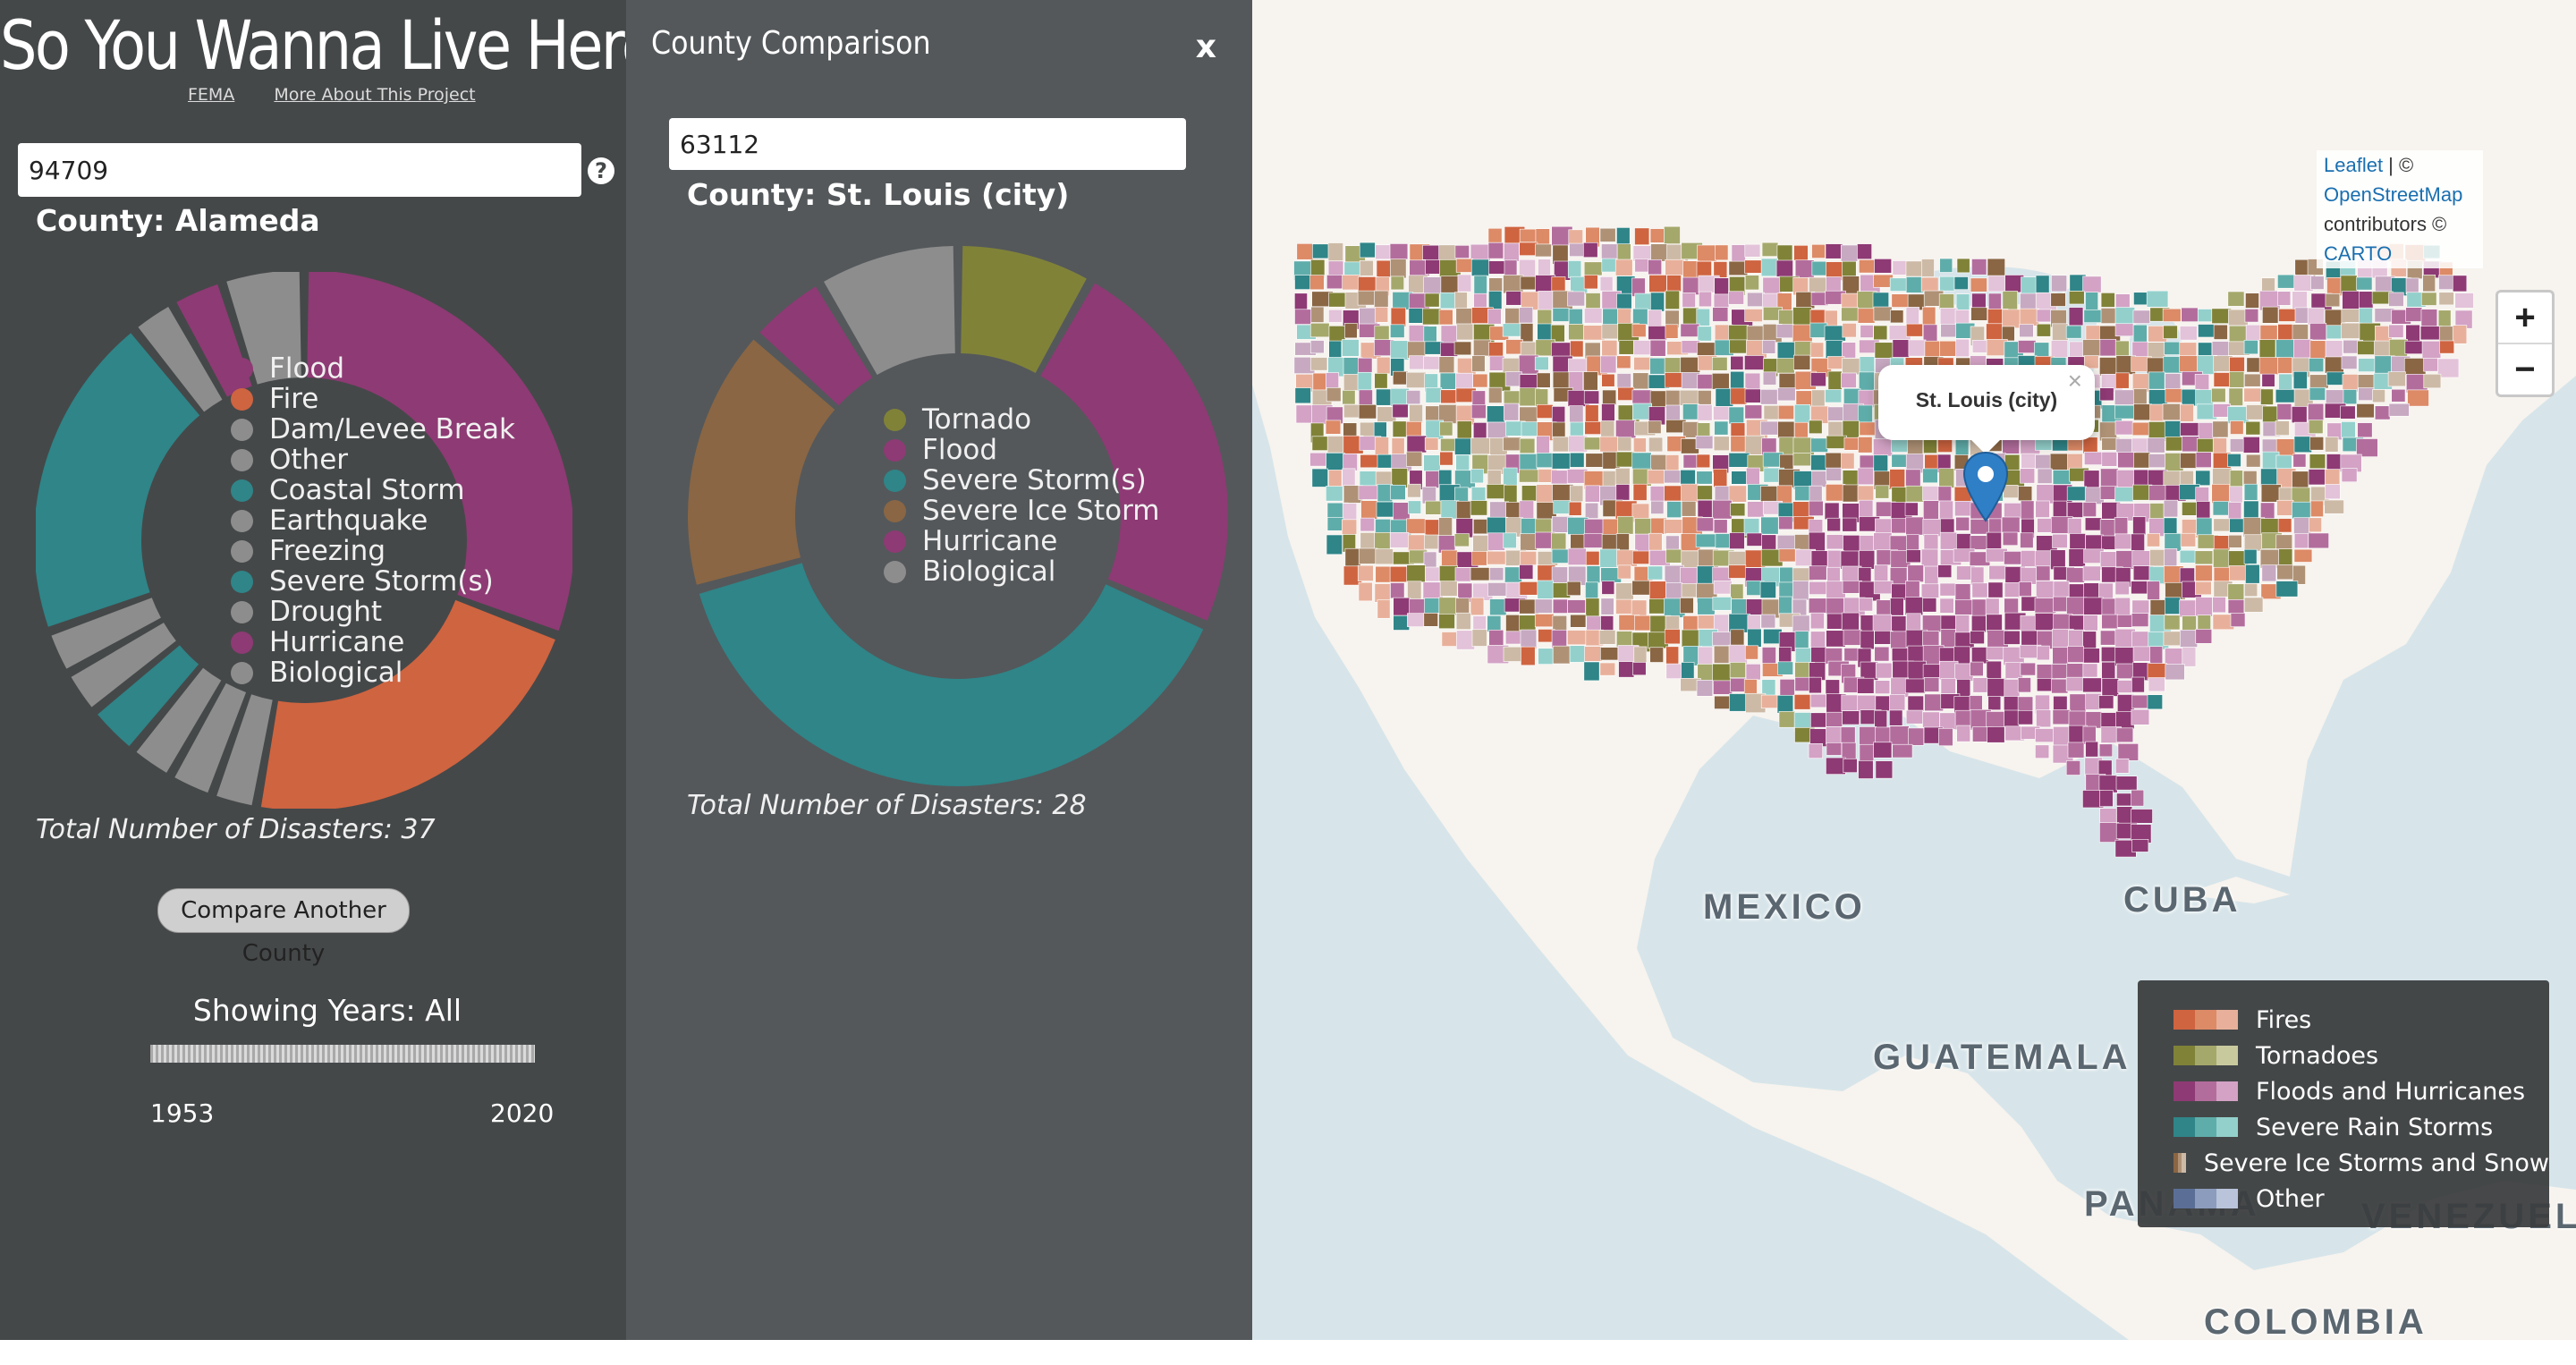  What do you see at coordinates (118, 480) in the screenshot?
I see `donut-slice` at bounding box center [118, 480].